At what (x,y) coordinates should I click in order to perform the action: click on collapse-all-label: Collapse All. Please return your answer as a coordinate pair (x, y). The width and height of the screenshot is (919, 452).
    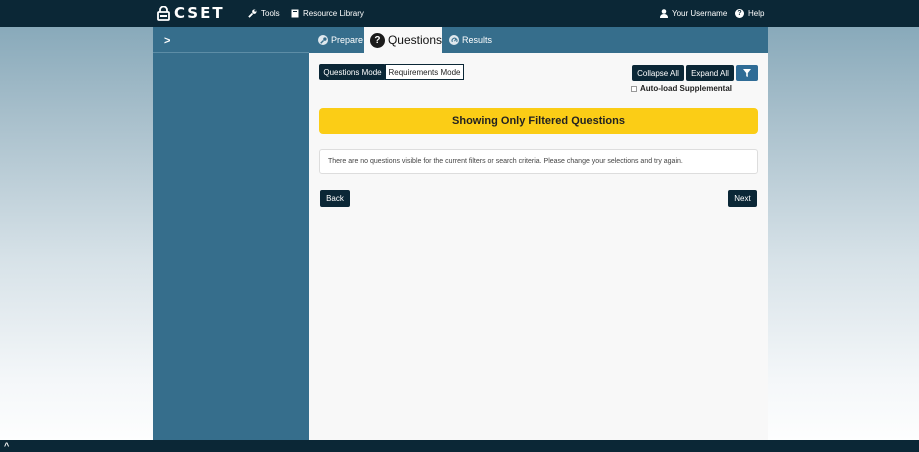
    Looking at the image, I should click on (658, 73).